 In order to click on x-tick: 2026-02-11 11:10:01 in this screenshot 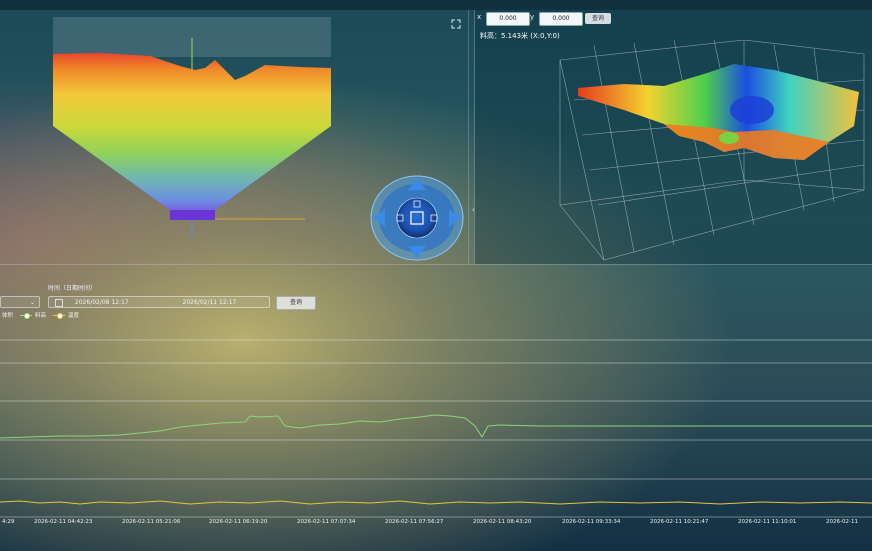, I will do `click(767, 522)`.